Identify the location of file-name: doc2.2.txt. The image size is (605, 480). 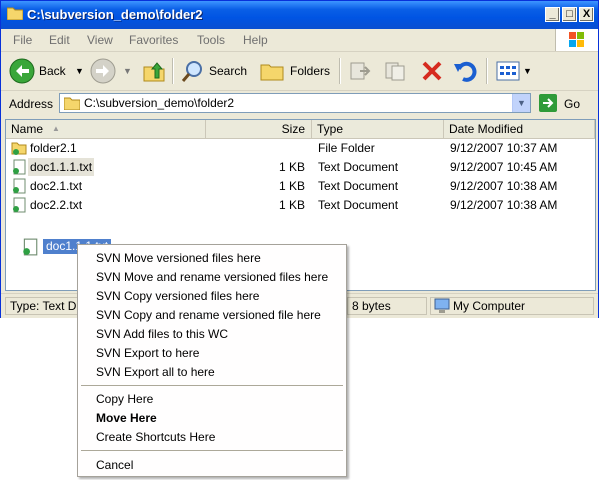
(56, 205).